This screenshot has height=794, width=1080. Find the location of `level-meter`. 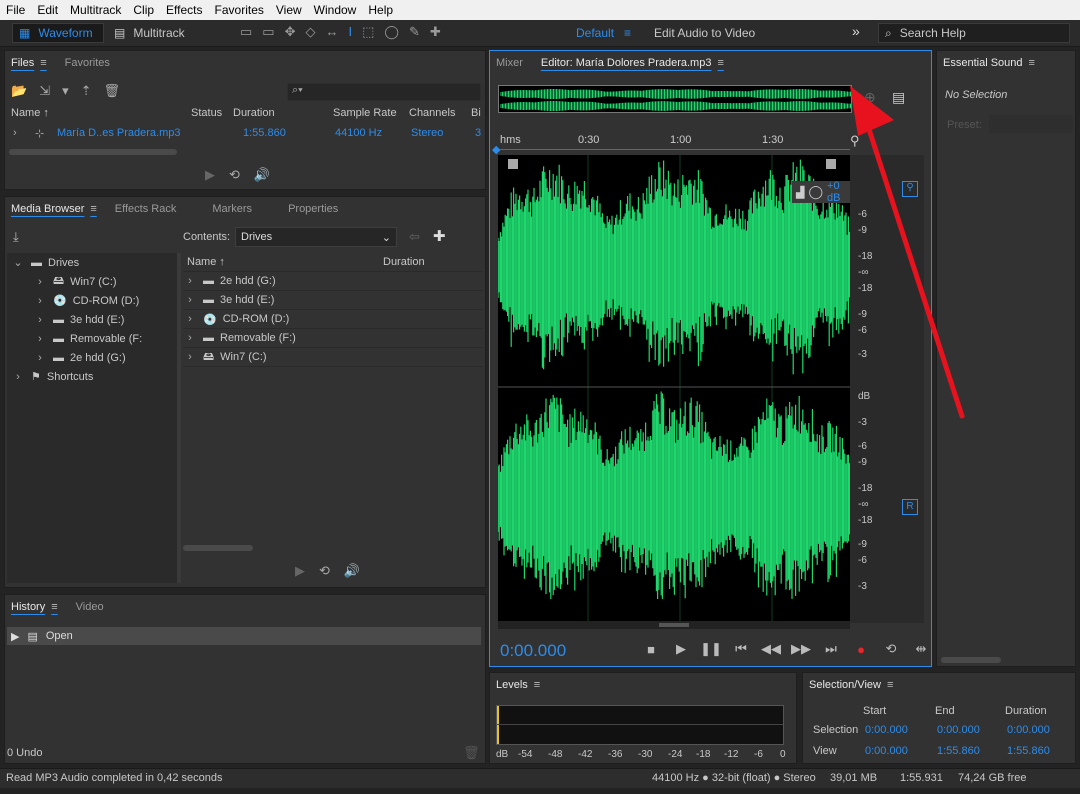

level-meter is located at coordinates (640, 725).